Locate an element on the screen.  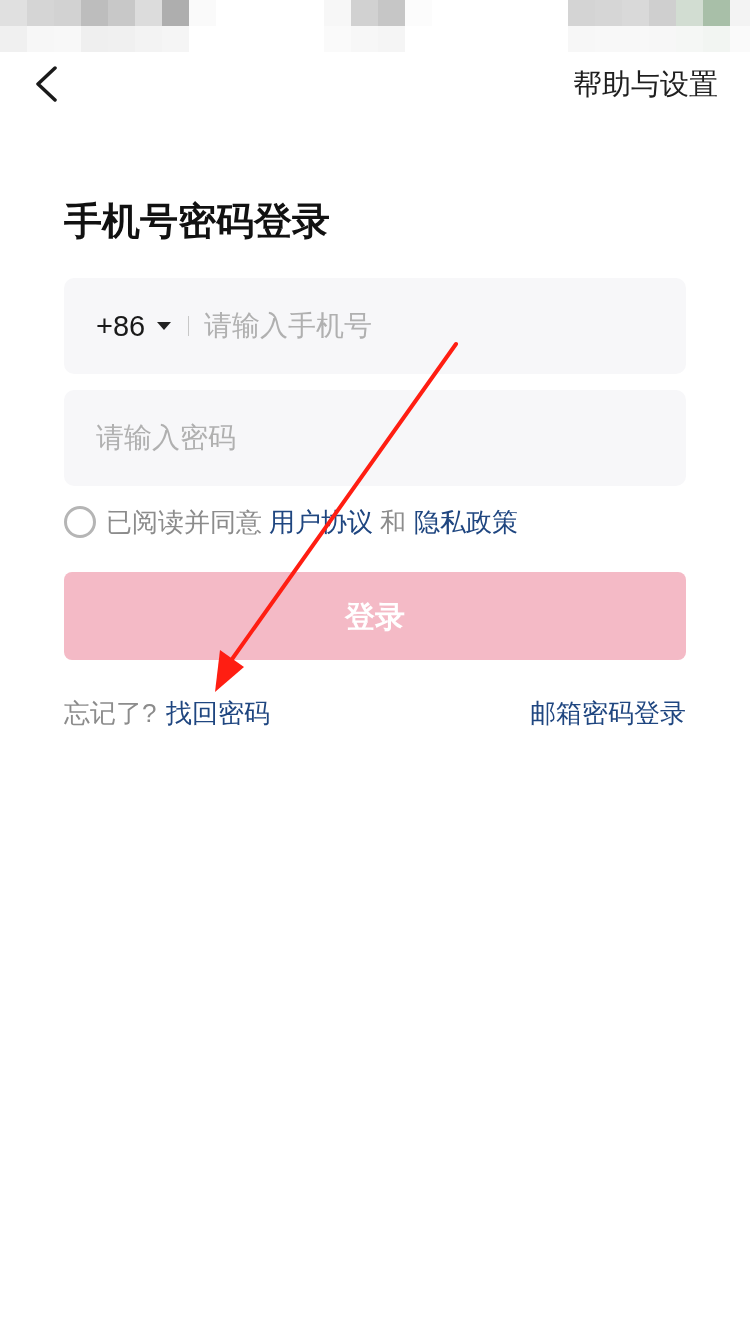
help-settings-link: 帮助与设置 is located at coordinates (645, 84).